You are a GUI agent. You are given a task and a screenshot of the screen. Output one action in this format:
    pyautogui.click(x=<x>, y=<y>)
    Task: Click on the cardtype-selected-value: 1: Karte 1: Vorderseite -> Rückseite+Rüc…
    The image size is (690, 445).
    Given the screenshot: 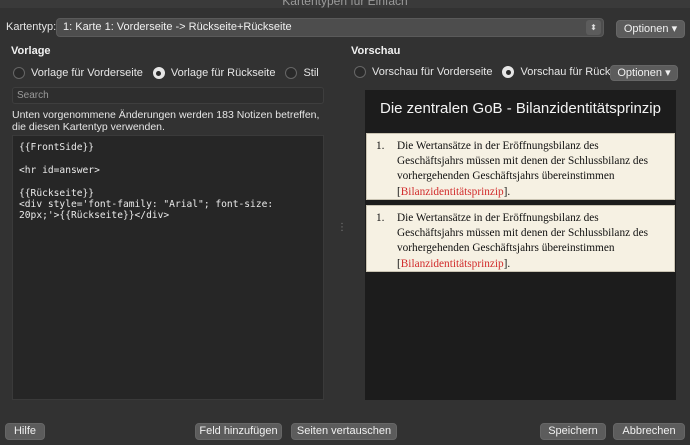 What is the action you would take?
    pyautogui.click(x=177, y=27)
    